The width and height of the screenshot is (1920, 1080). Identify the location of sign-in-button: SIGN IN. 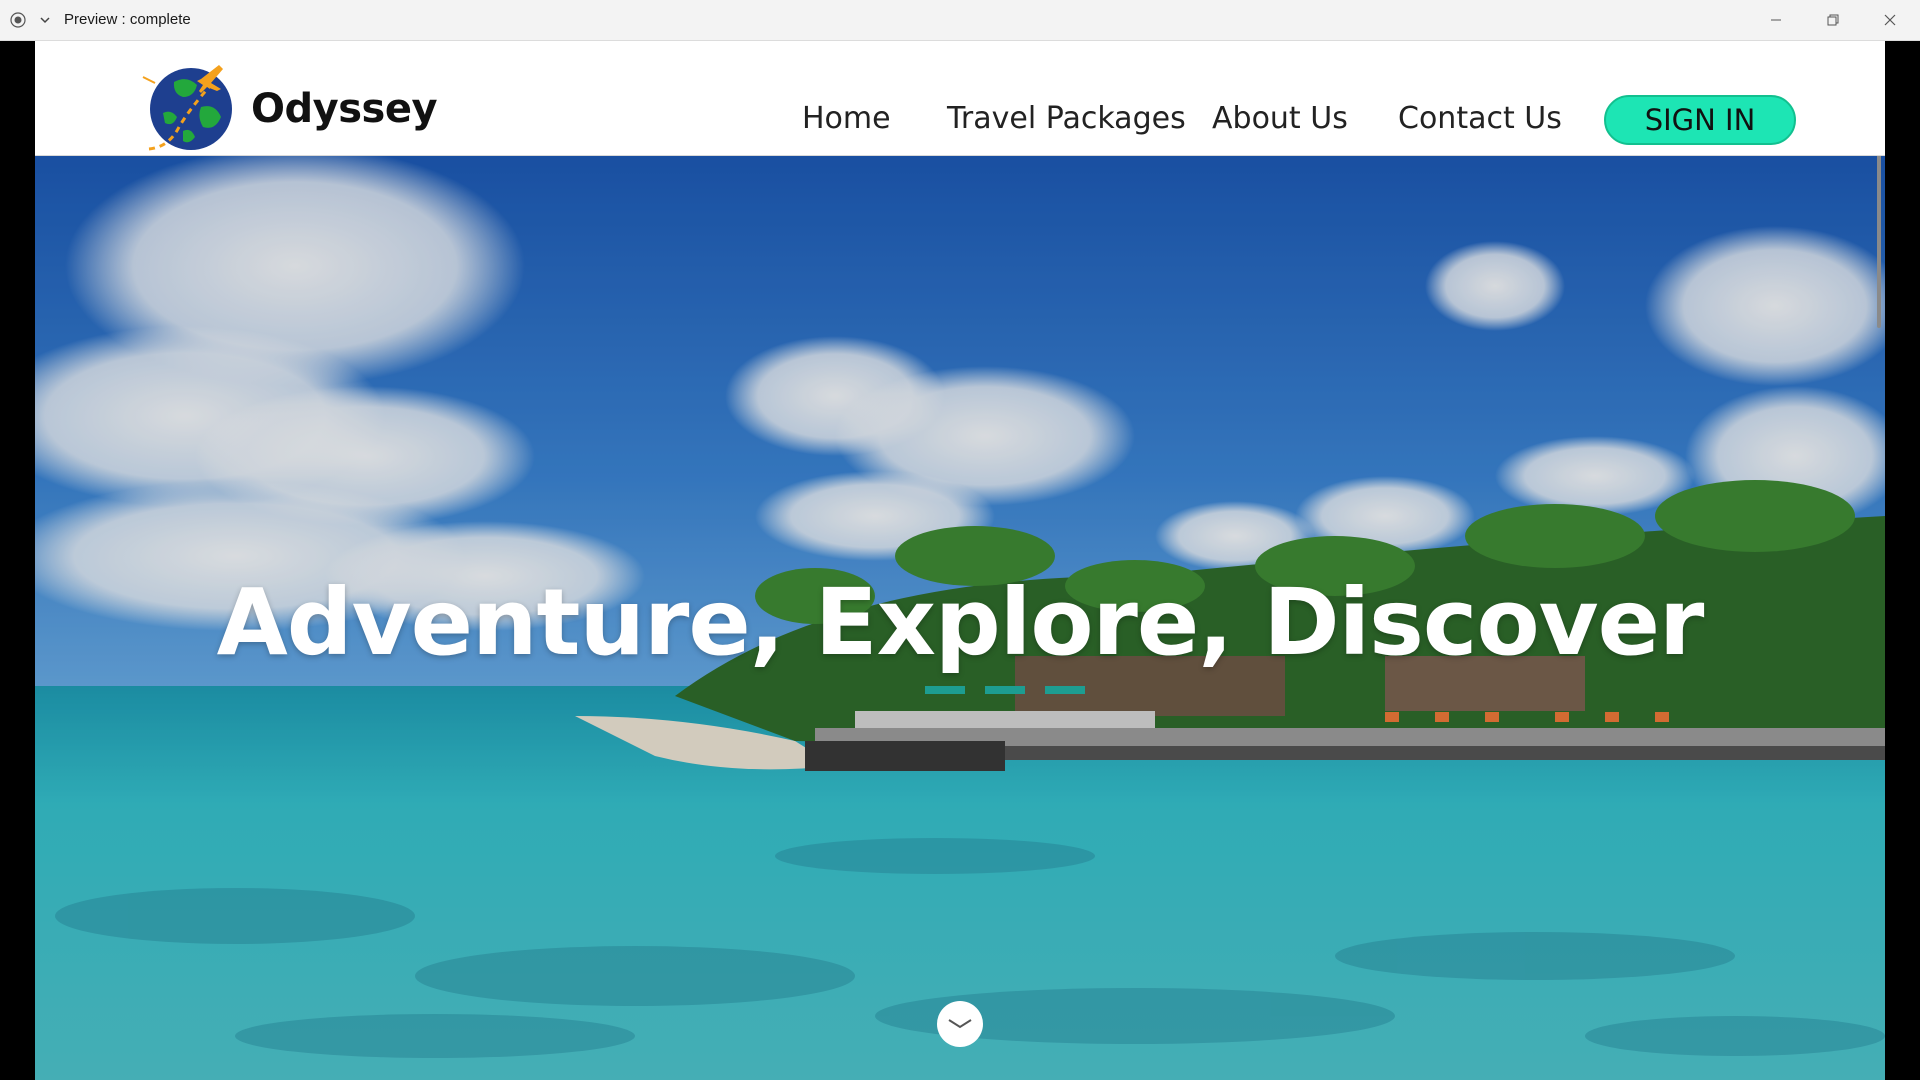
(1700, 120).